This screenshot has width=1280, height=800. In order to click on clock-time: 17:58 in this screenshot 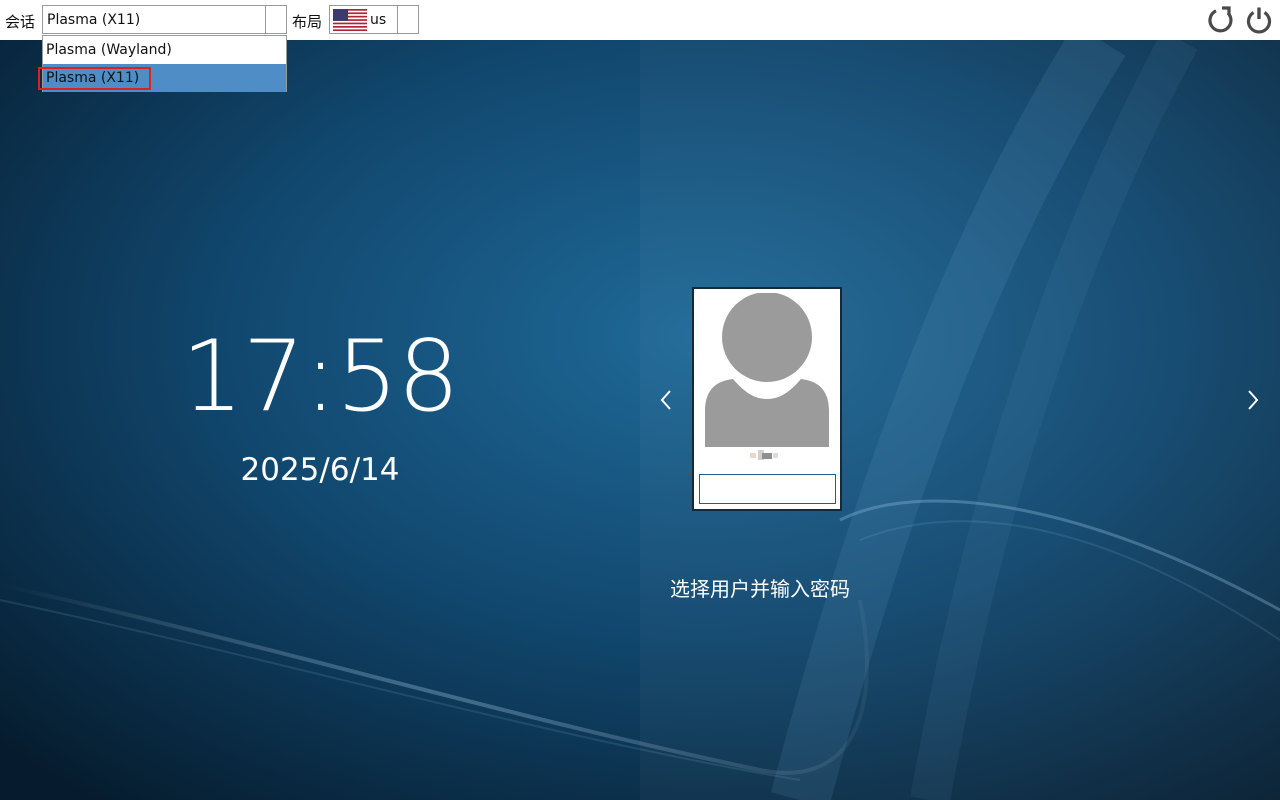, I will do `click(320, 377)`.